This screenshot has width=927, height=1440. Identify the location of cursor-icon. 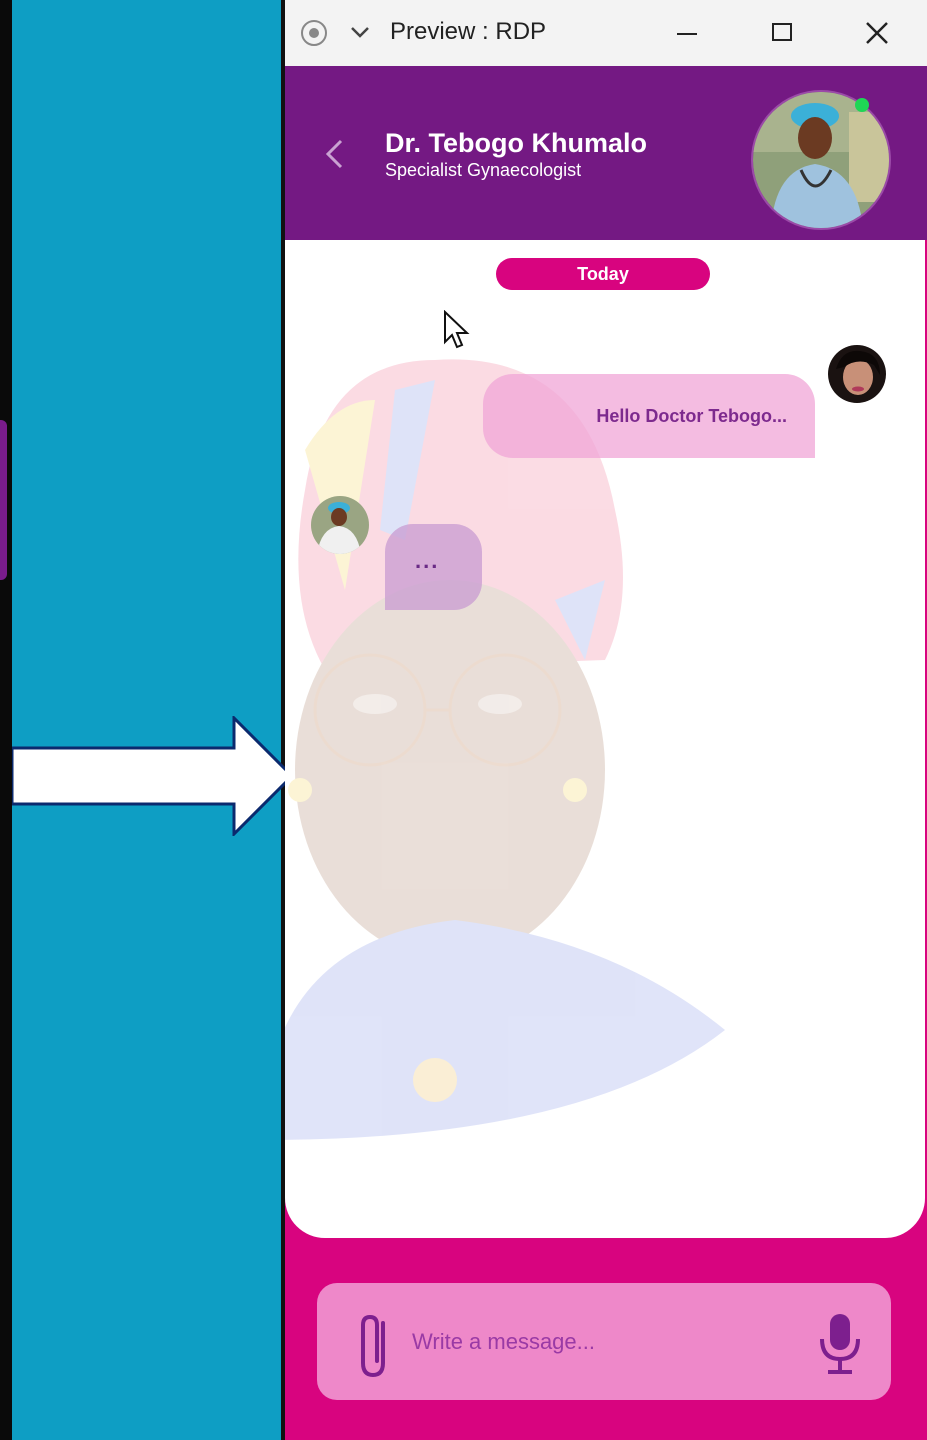
(457, 329).